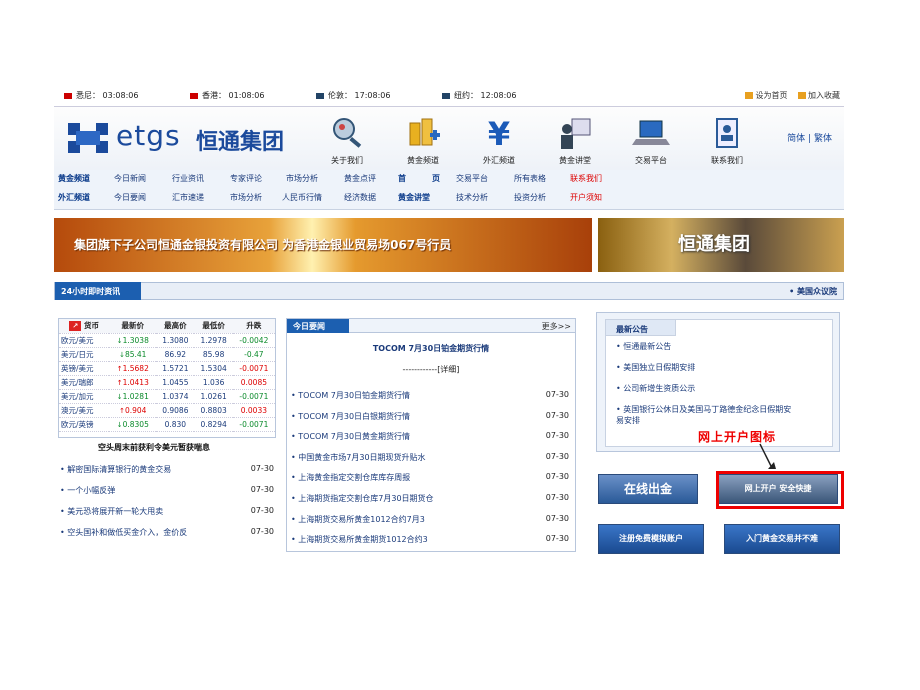 The image size is (920, 690). Describe the element at coordinates (253, 340) in the screenshot. I see `rate-value: -0.0042` at that location.